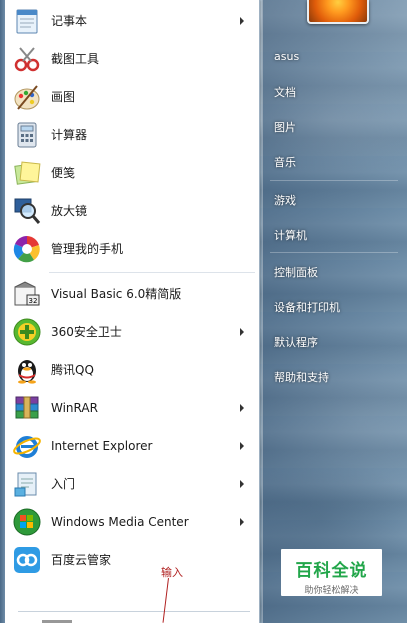  I want to click on sticky-notes-icon, so click(27, 173).